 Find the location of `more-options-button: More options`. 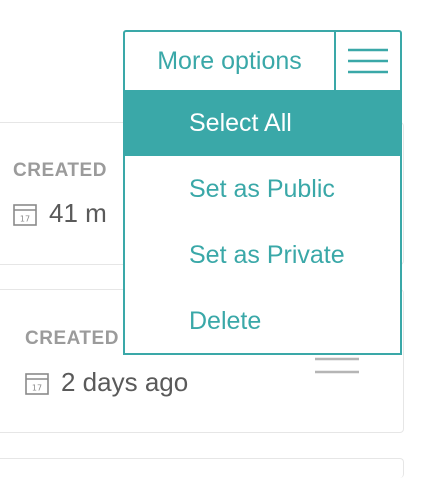

more-options-button: More options is located at coordinates (230, 61).